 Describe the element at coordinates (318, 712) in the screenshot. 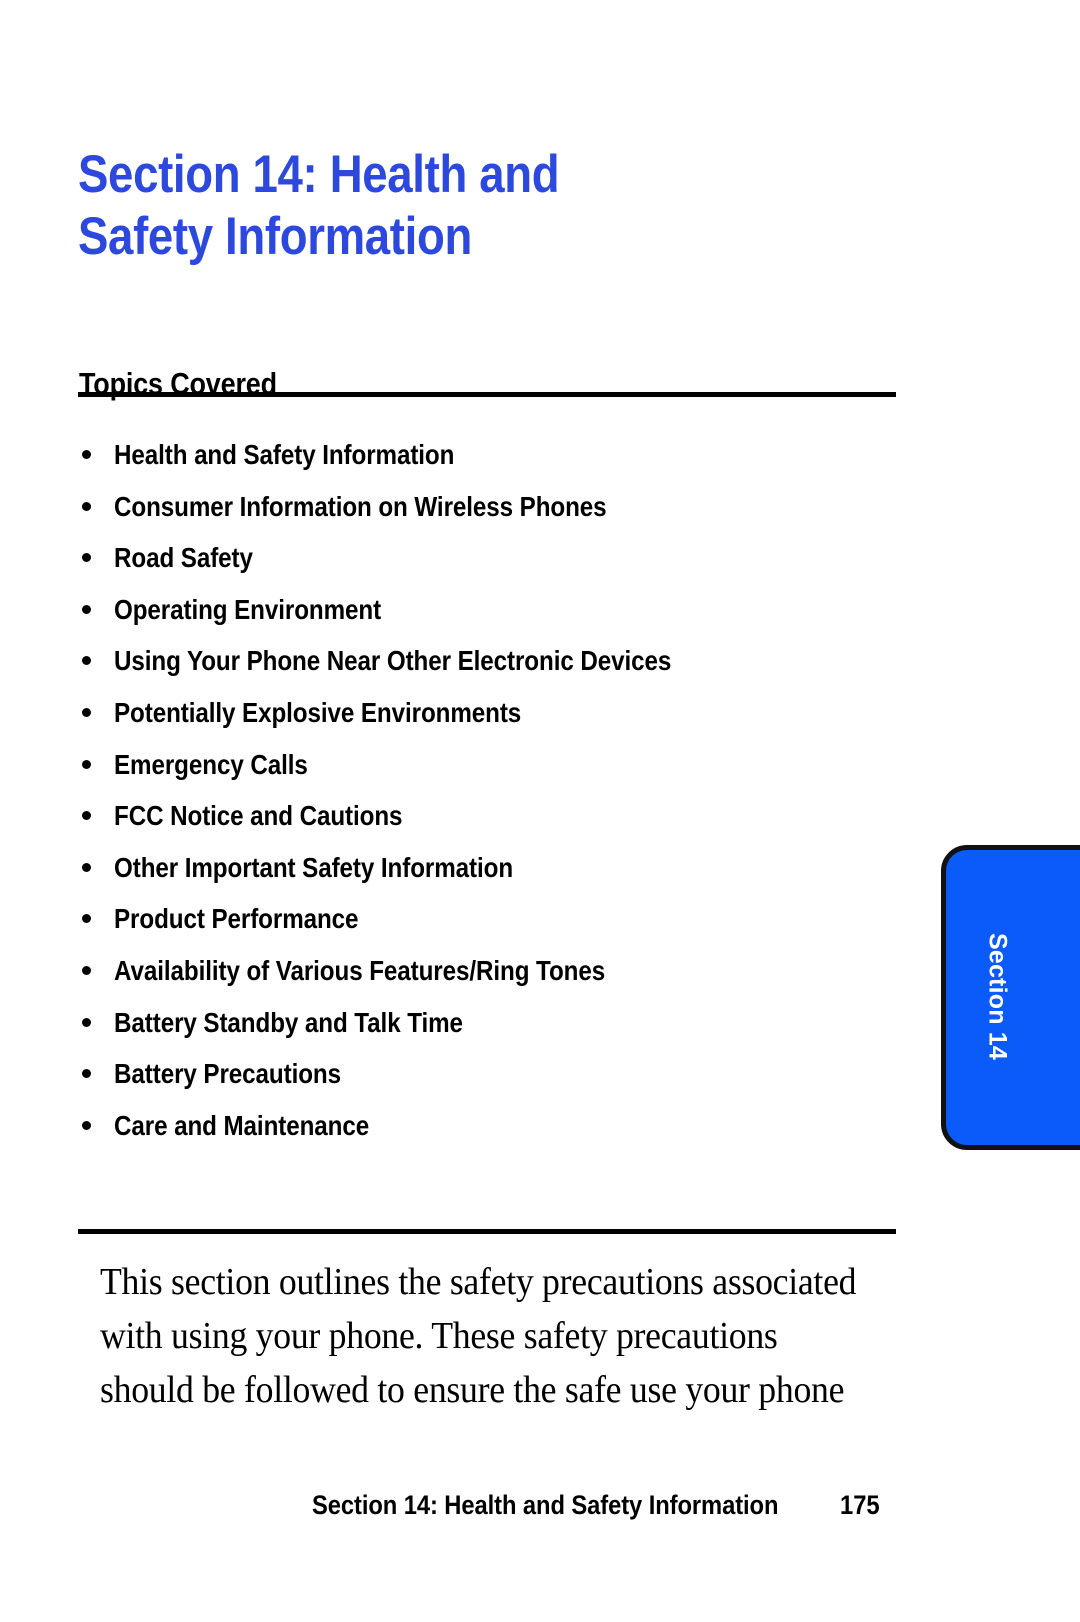

I see `list-item-label: Potentially Explosive Environments` at that location.